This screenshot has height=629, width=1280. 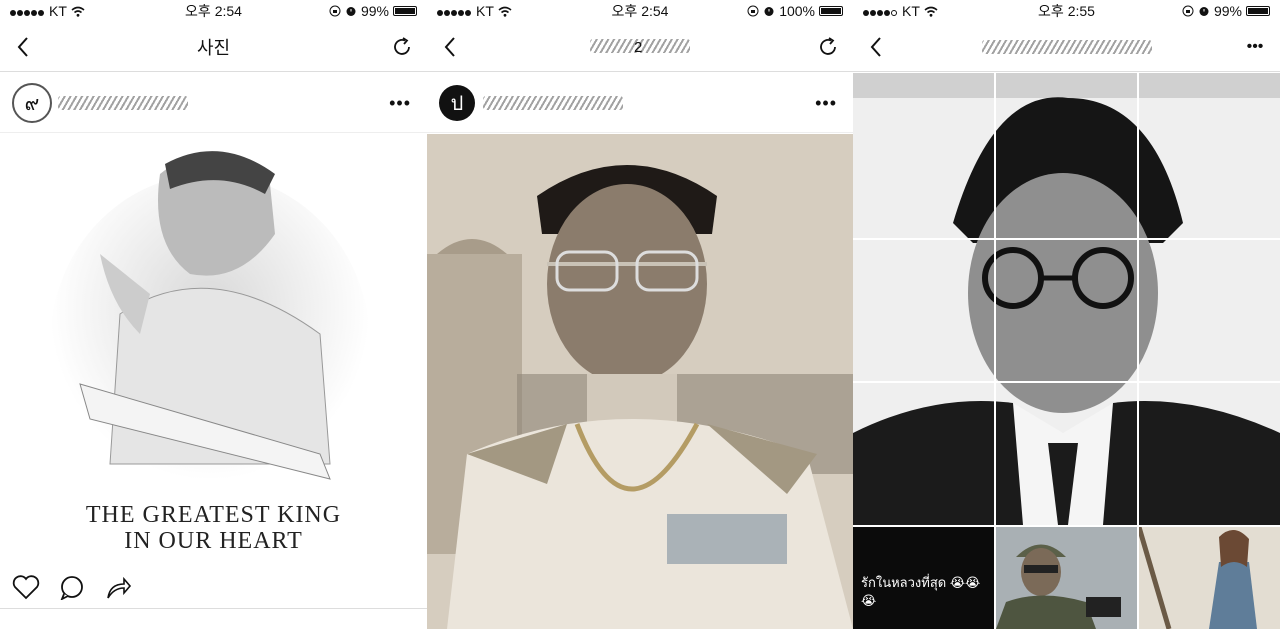 I want to click on post-headline: THE GREATEST KING IN OUR HEART, so click(x=213, y=528).